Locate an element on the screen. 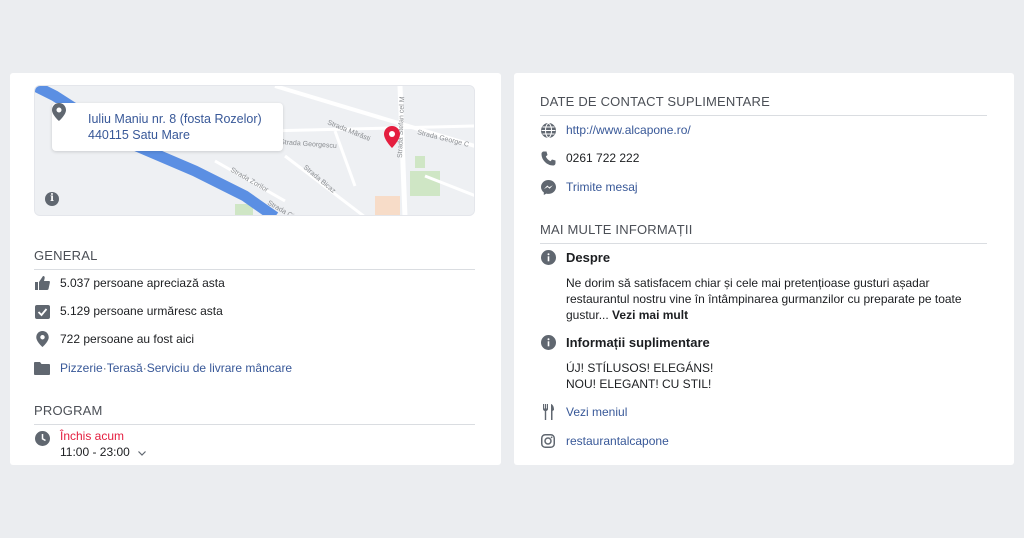 This screenshot has width=1024, height=538. extra-info-title: Informații suplimentare is located at coordinates (638, 342).